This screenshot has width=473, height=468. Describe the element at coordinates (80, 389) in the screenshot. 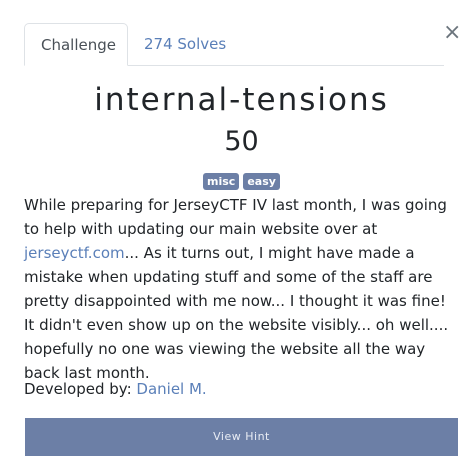

I see `author-label: Developed by:` at that location.